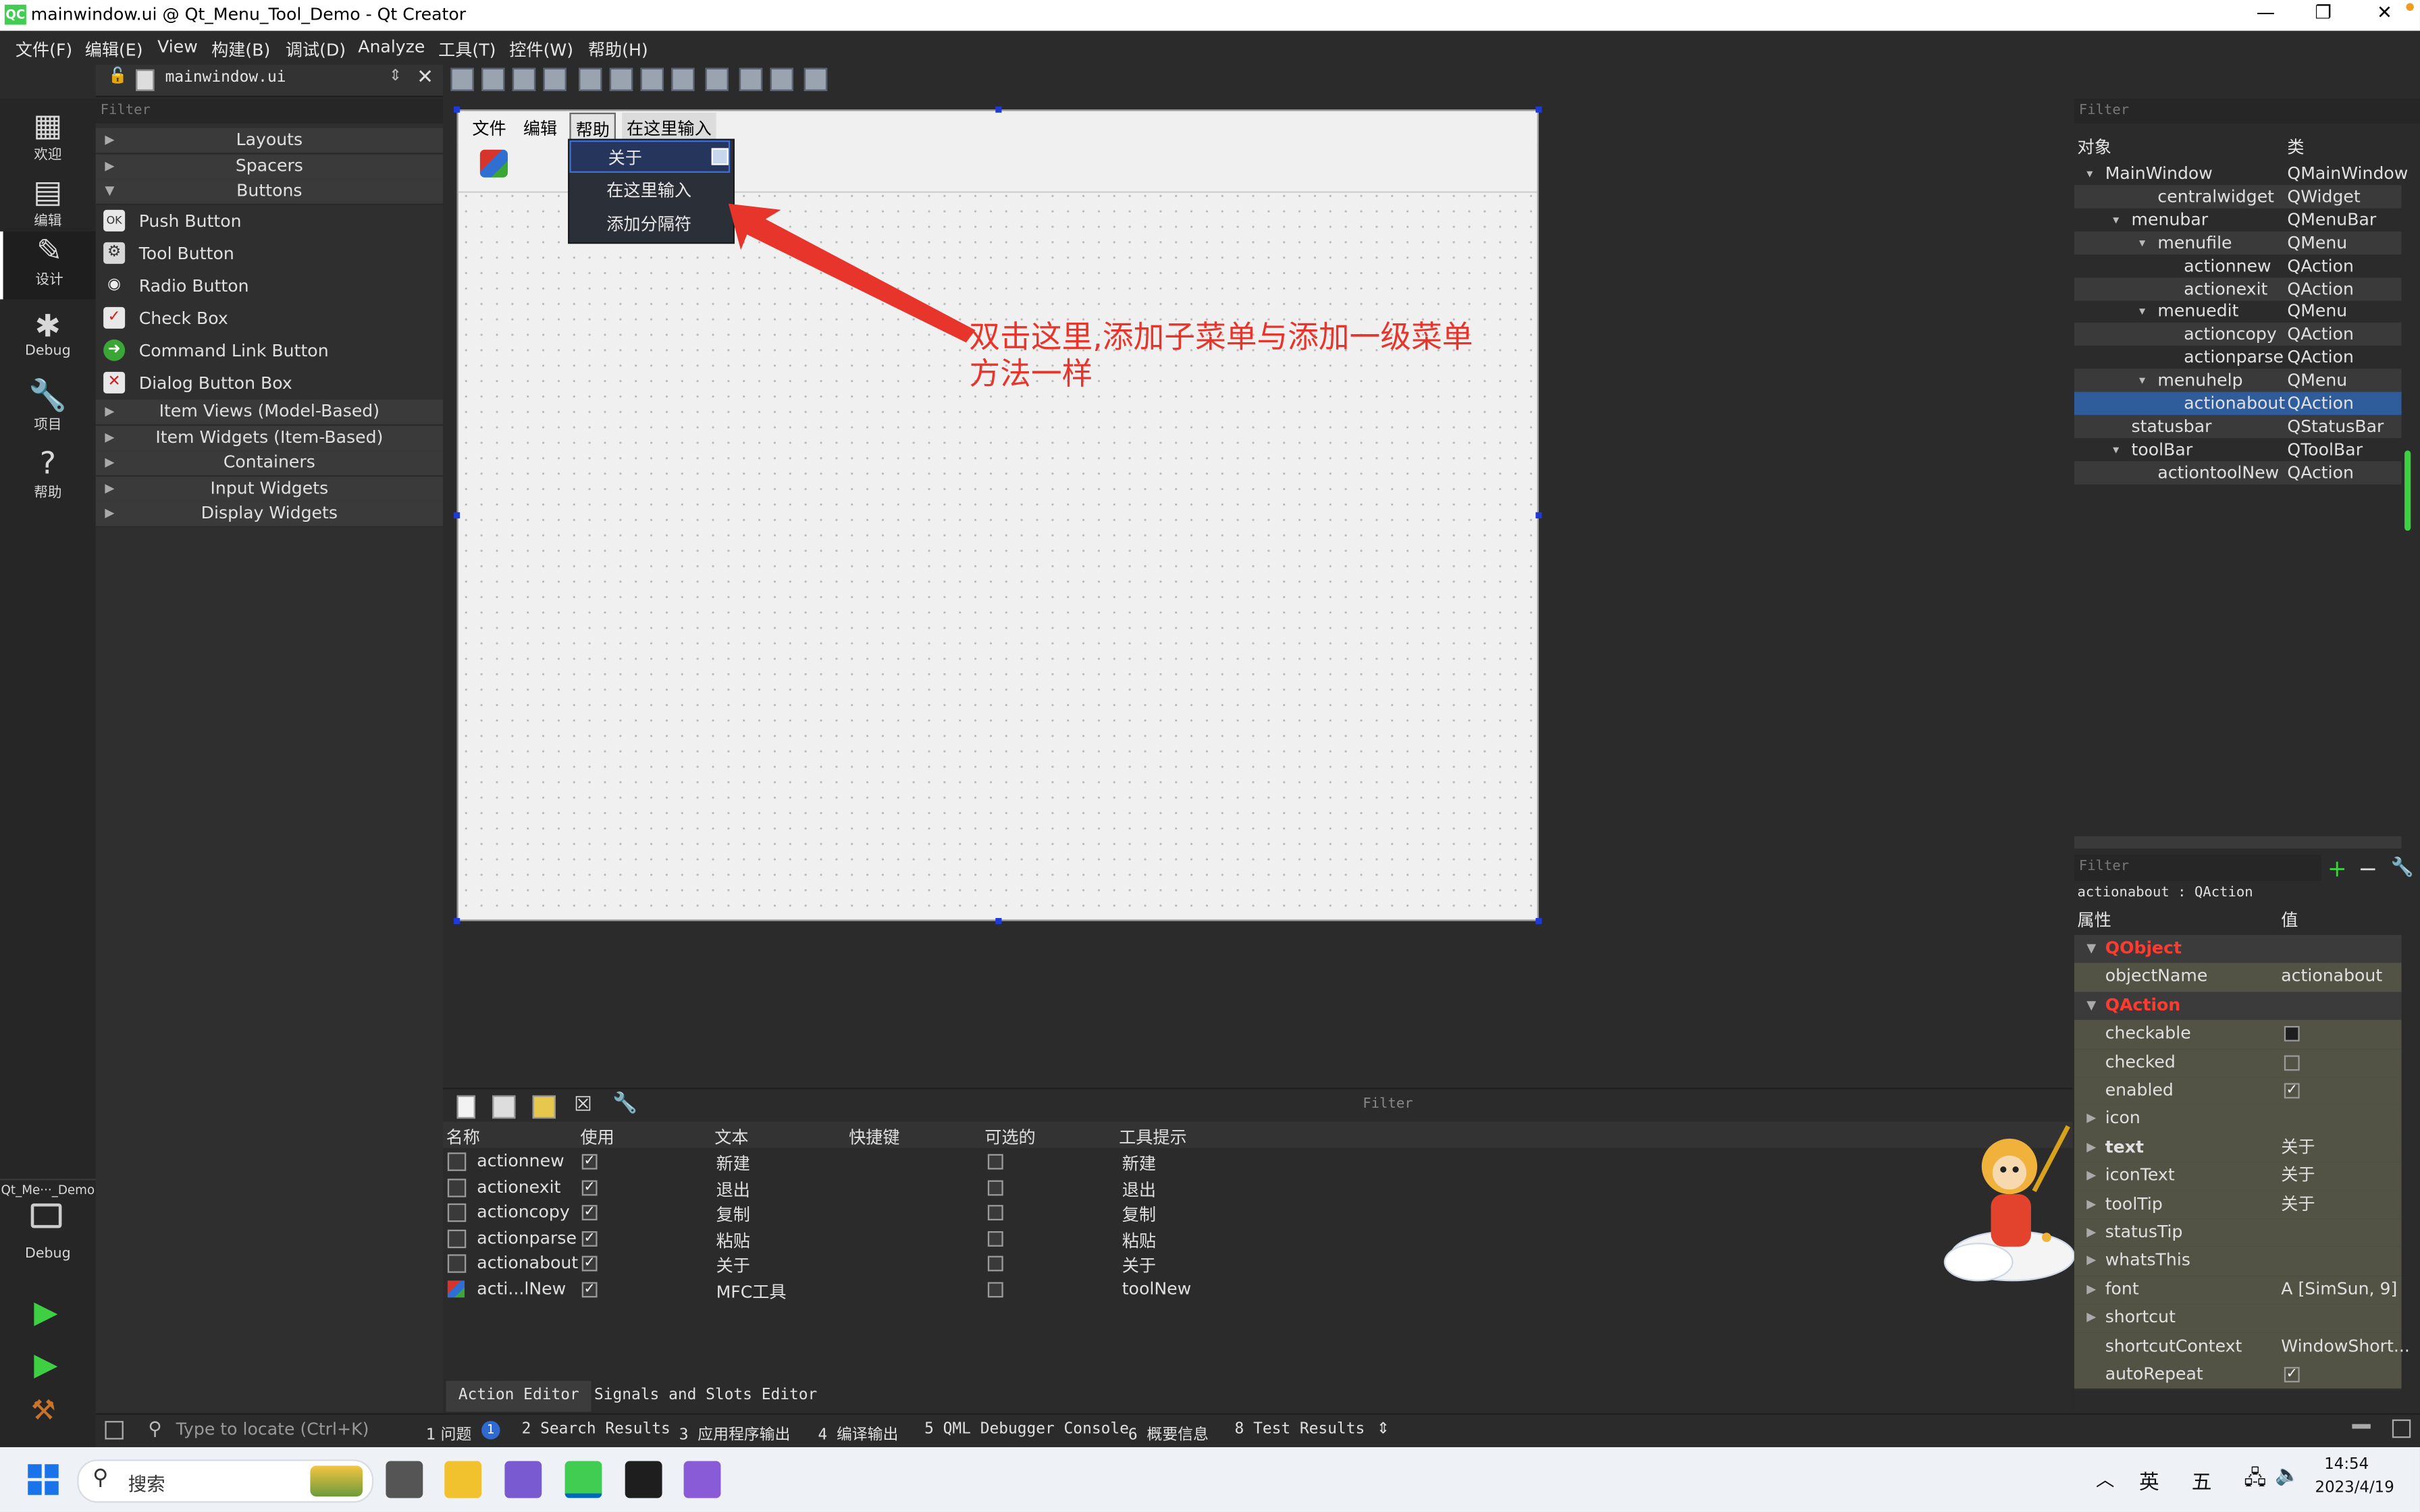  Describe the element at coordinates (269, 351) in the screenshot. I see `widget-command-link-button: ➜ Command Link Button` at that location.